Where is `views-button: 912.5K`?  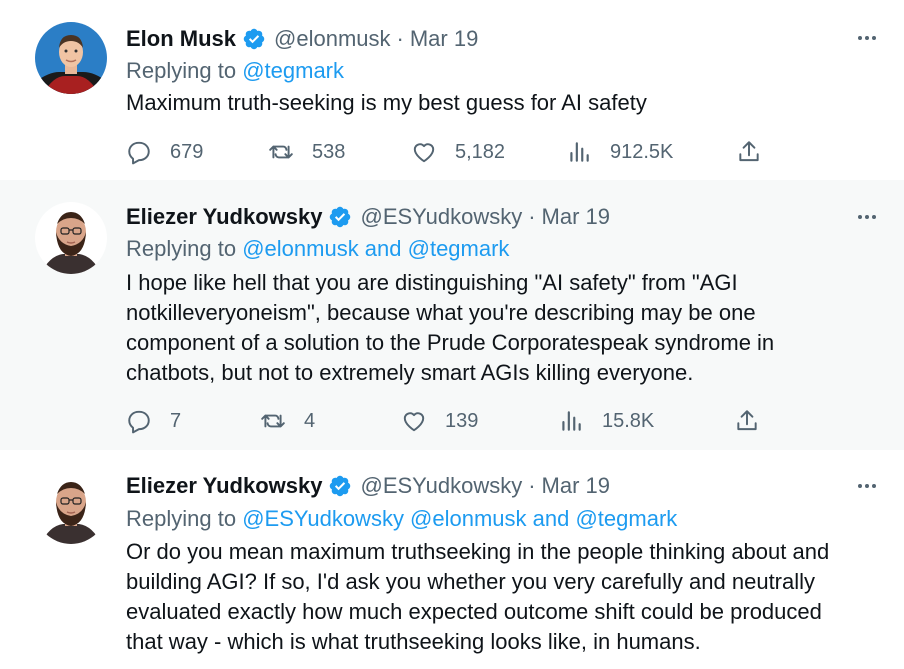
views-button: 912.5K is located at coordinates (619, 152).